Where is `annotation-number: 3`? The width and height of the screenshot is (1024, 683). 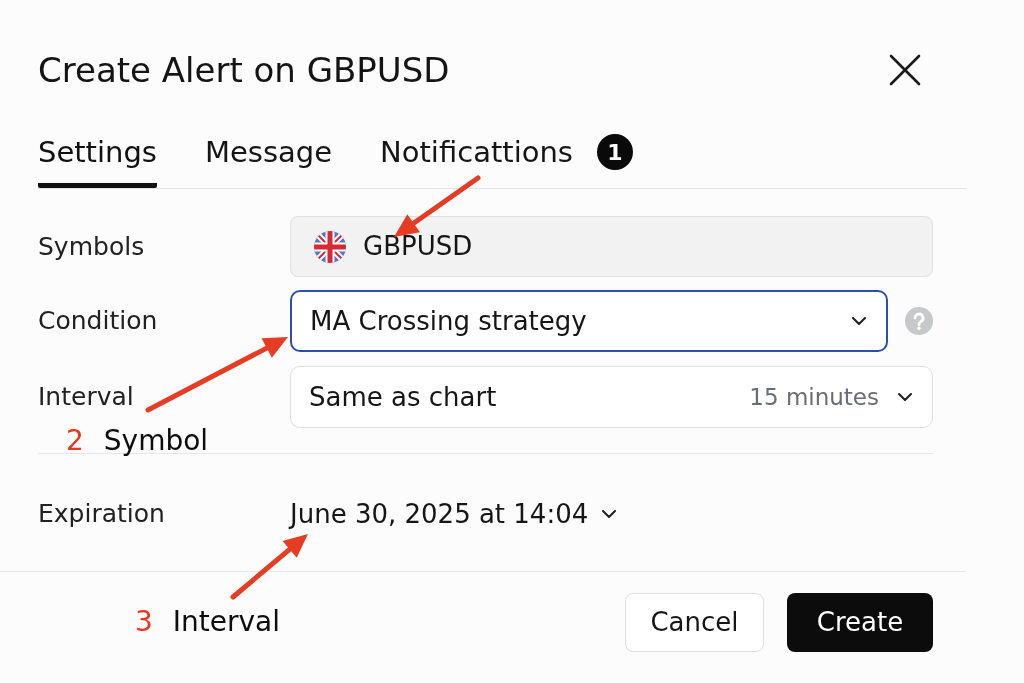 annotation-number: 3 is located at coordinates (144, 622).